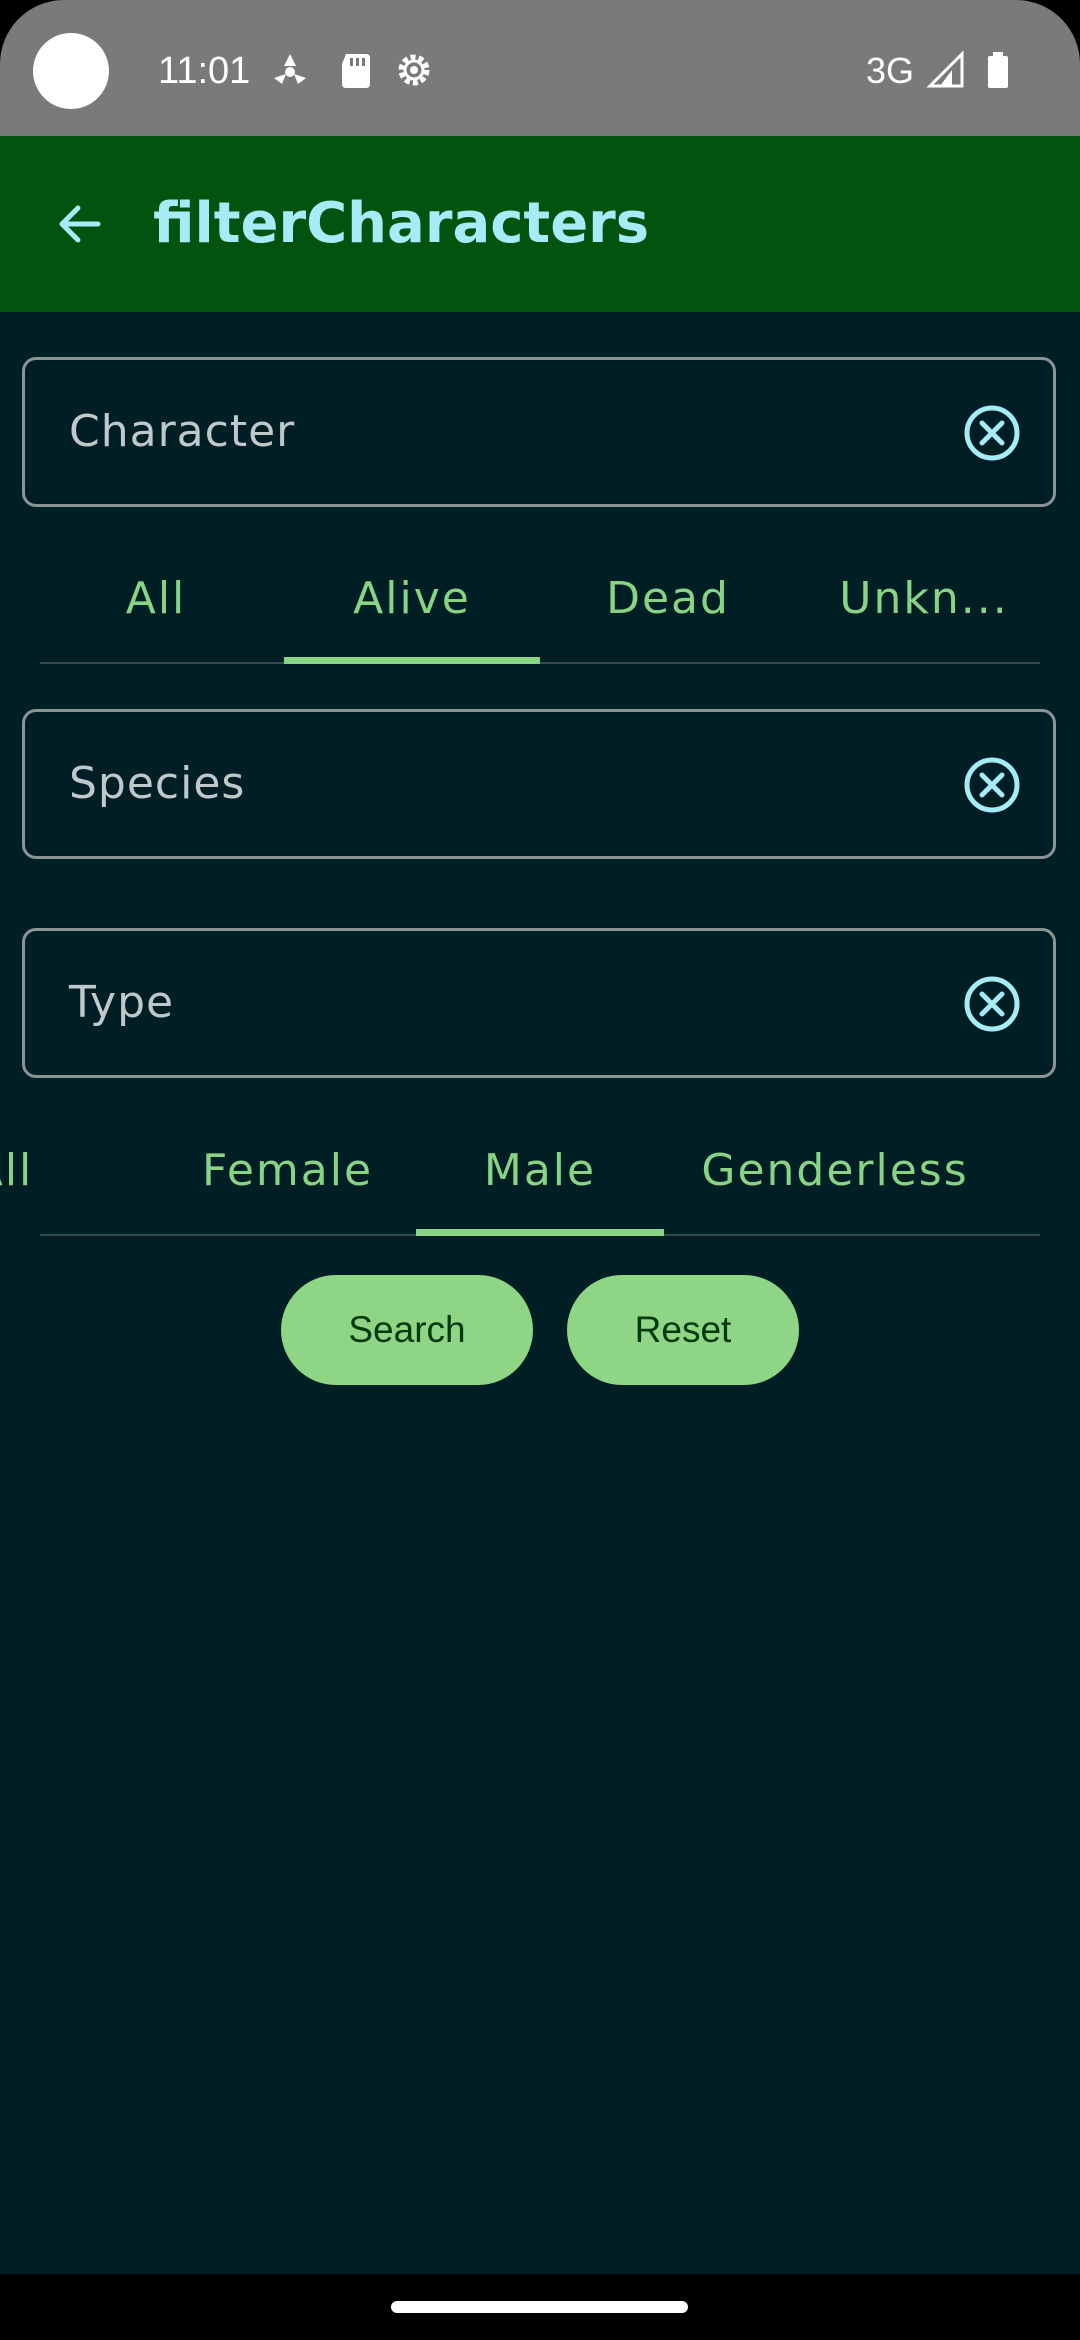 The width and height of the screenshot is (1080, 2340). I want to click on tab-status-all: All, so click(156, 599).